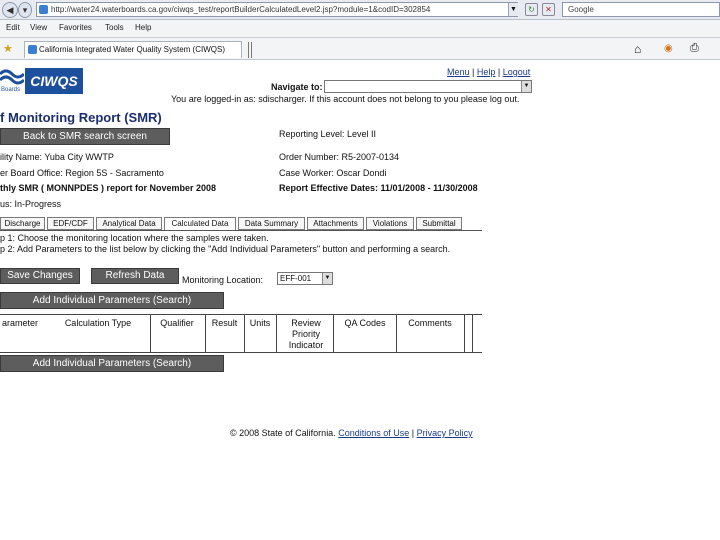 Image resolution: width=720 pixels, height=540 pixels. Describe the element at coordinates (114, 27) in the screenshot. I see `menu-tools: Tools` at that location.